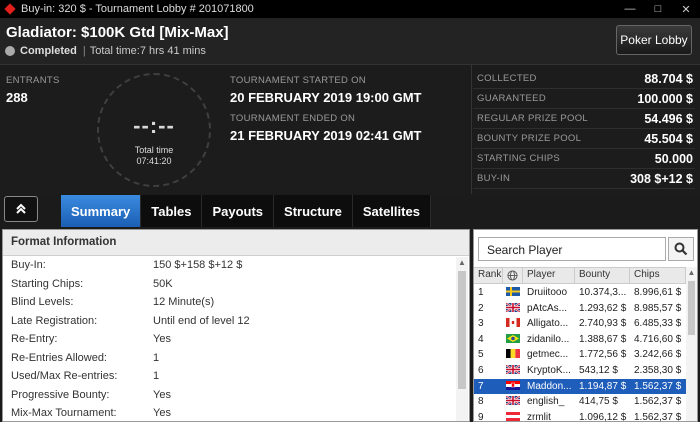 The image size is (700, 422). I want to click on search-player-input: Search Player, so click(572, 249).